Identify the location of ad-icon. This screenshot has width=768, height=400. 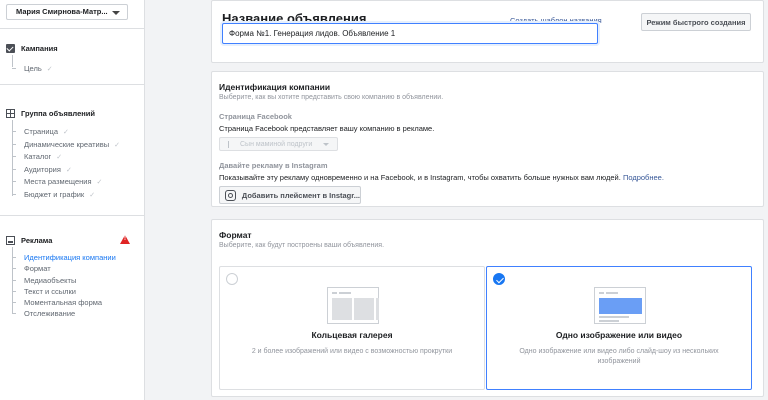
(10, 240).